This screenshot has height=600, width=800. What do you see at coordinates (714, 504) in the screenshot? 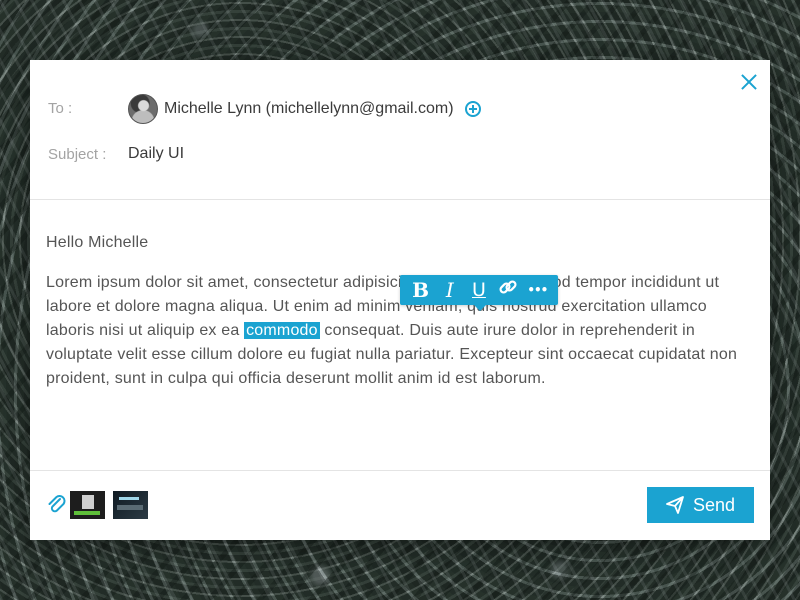
I see `send-label: Send` at bounding box center [714, 504].